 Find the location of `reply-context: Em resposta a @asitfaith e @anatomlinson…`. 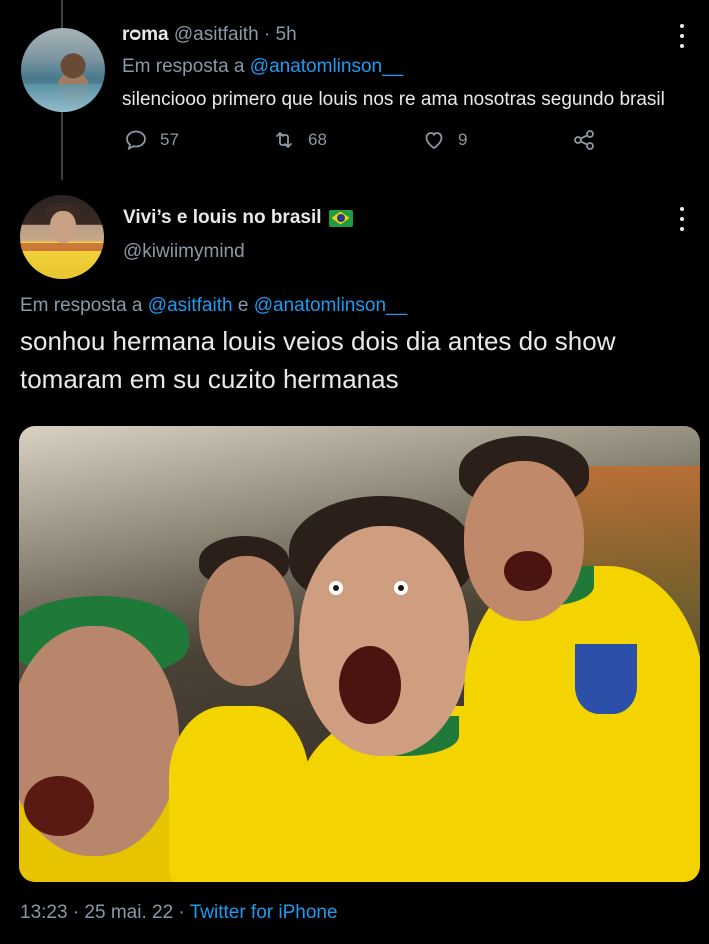

reply-context: Em resposta a @asitfaith e @anatomlinson… is located at coordinates (213, 306).